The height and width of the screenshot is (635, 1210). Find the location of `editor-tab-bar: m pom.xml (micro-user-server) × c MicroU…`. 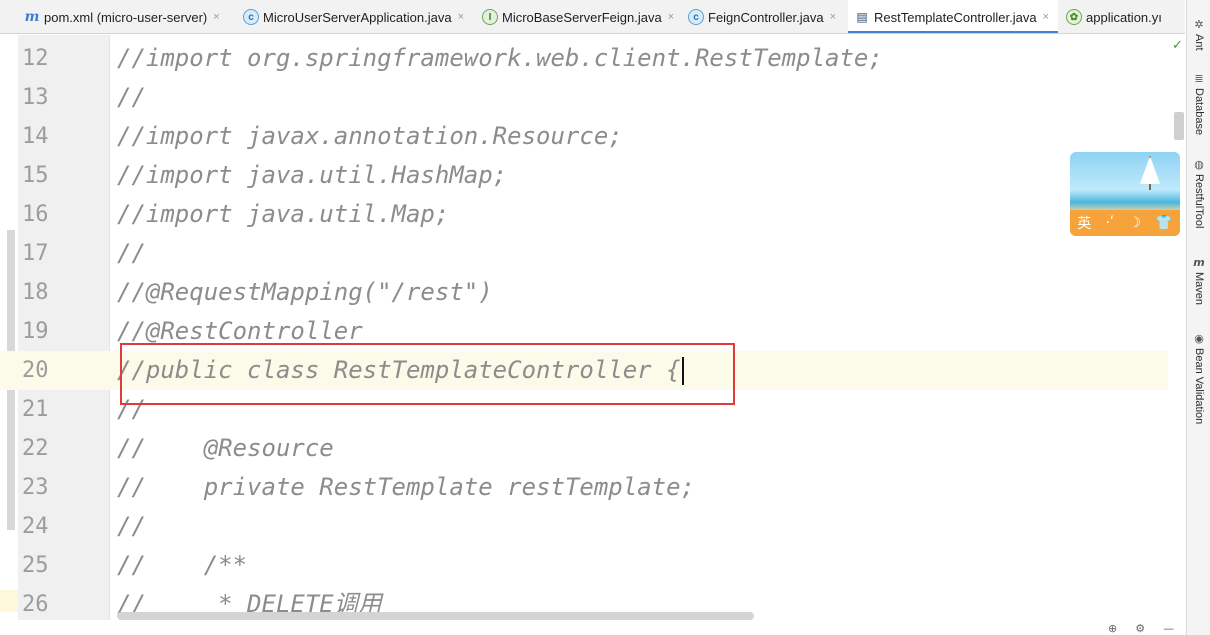

editor-tab-bar: m pom.xml (micro-user-server) × c MicroU… is located at coordinates (592, 17).